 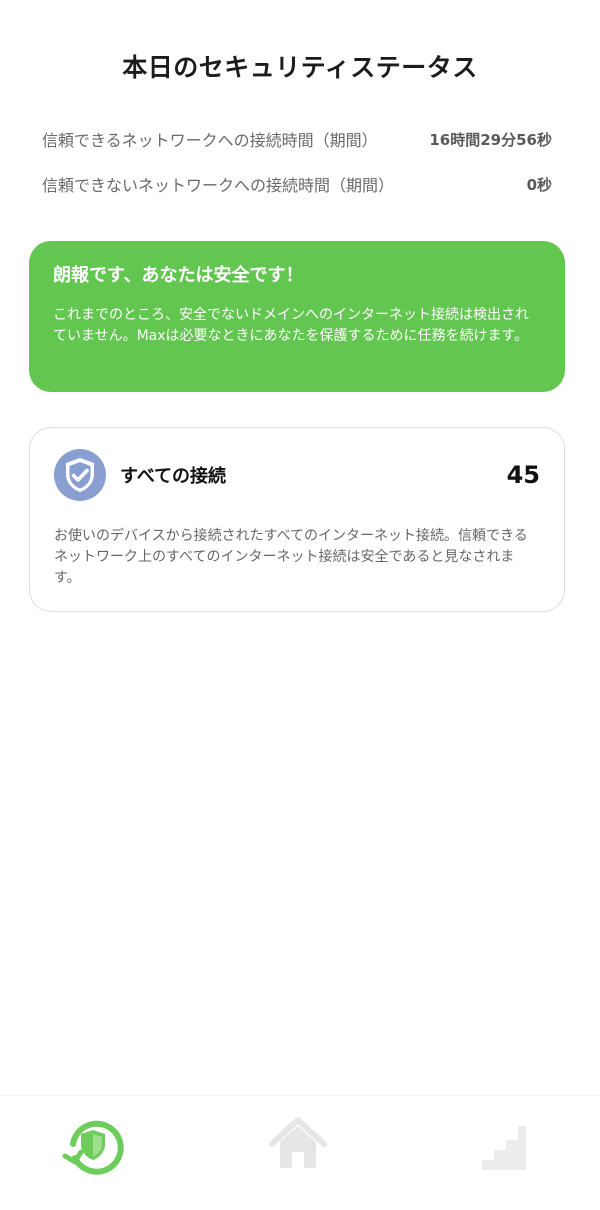 I want to click on untrusted-network-time-row: 信頼できないネットワークへの接続時間（期間） 0秒, so click(x=297, y=184).